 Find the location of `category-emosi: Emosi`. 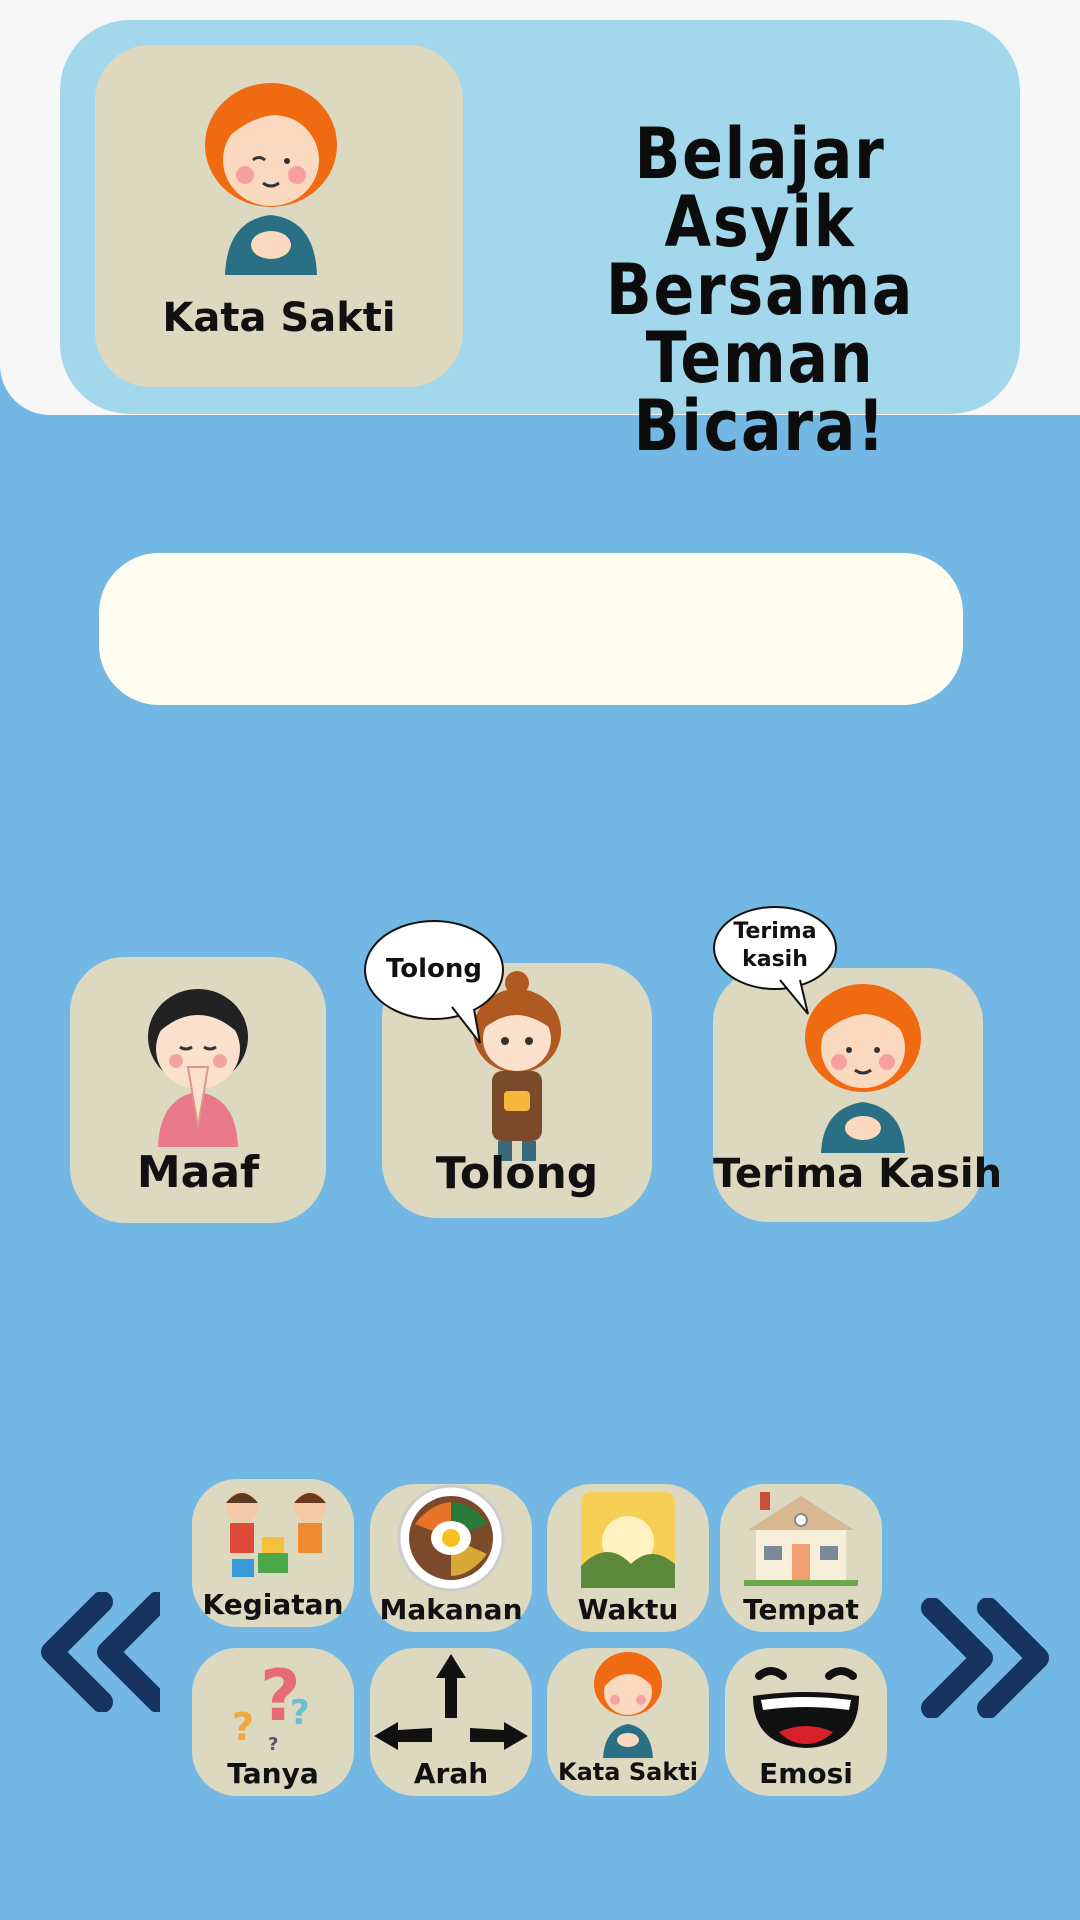

category-emosi: Emosi is located at coordinates (806, 1722).